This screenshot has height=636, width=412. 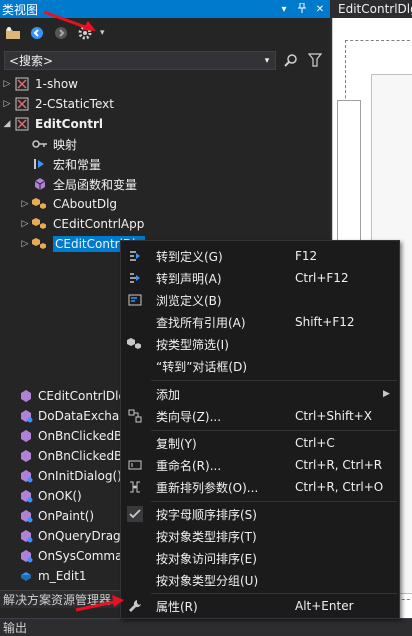 I want to click on collapse-arrow-icon: ◢, so click(x=7, y=124).